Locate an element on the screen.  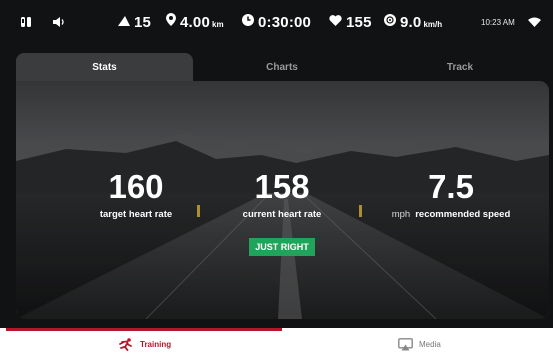
tab-stats: Stats is located at coordinates (104, 67).